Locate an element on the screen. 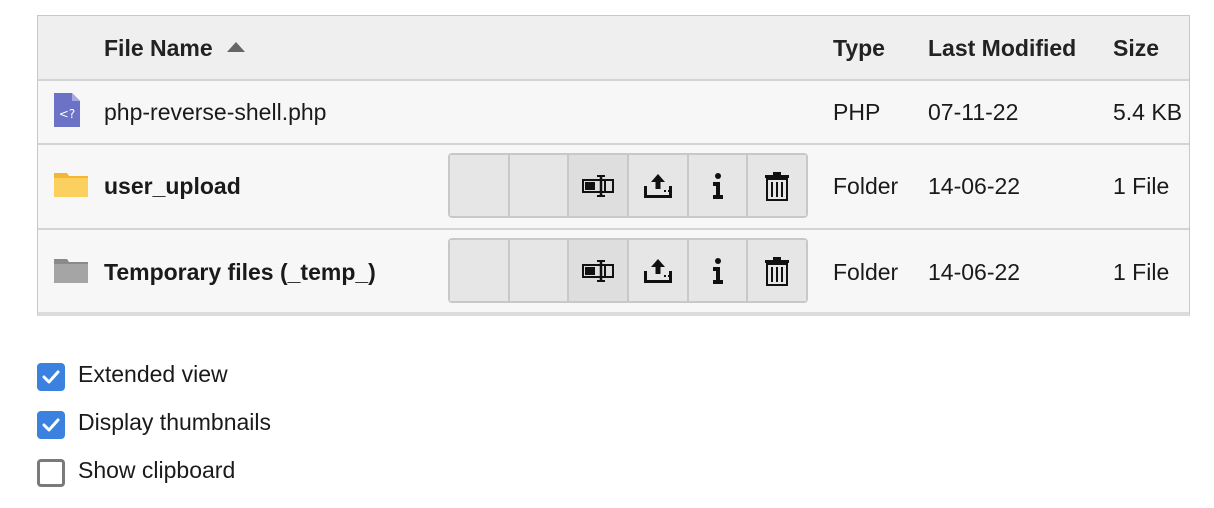  display-thumbnails-option: Display thumbnails is located at coordinates (154, 422).